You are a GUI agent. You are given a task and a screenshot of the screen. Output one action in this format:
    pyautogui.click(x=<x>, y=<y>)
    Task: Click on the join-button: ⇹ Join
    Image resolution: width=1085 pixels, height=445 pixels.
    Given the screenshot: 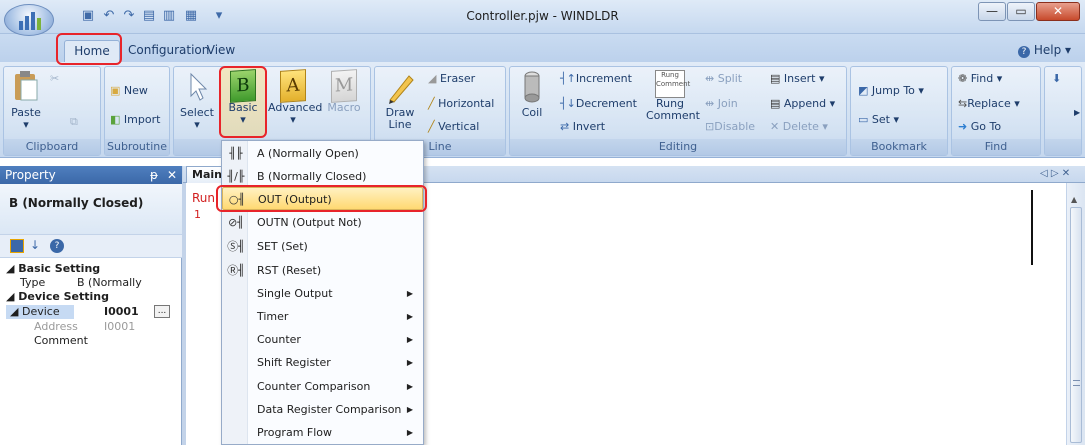 What is the action you would take?
    pyautogui.click(x=721, y=103)
    